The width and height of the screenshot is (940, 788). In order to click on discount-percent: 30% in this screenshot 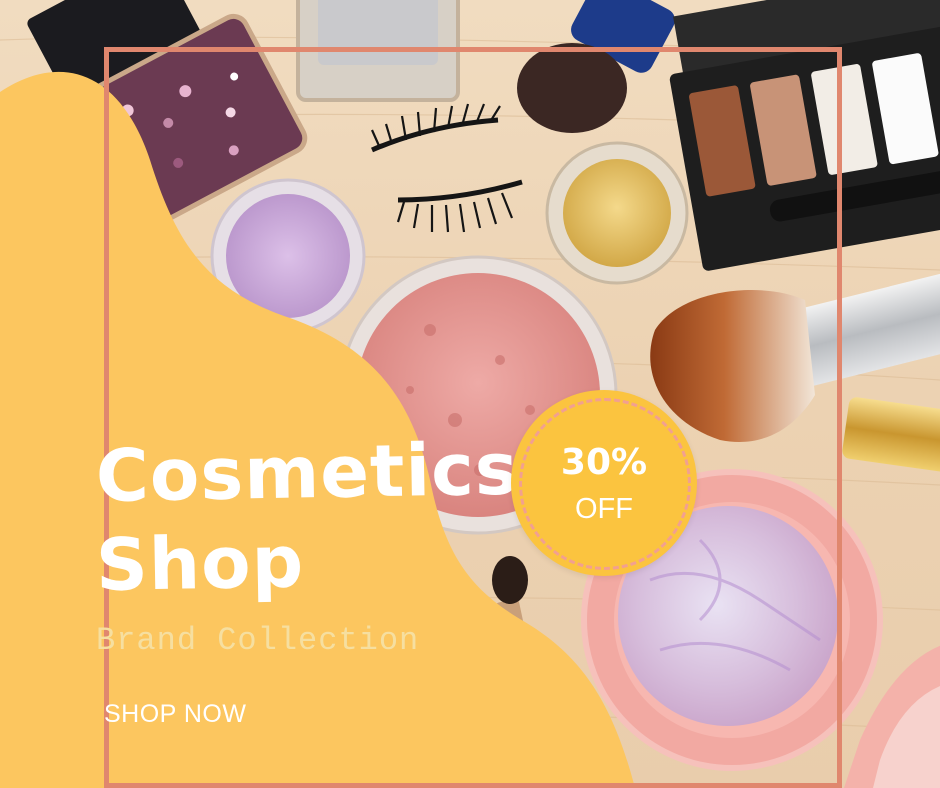, I will do `click(604, 462)`.